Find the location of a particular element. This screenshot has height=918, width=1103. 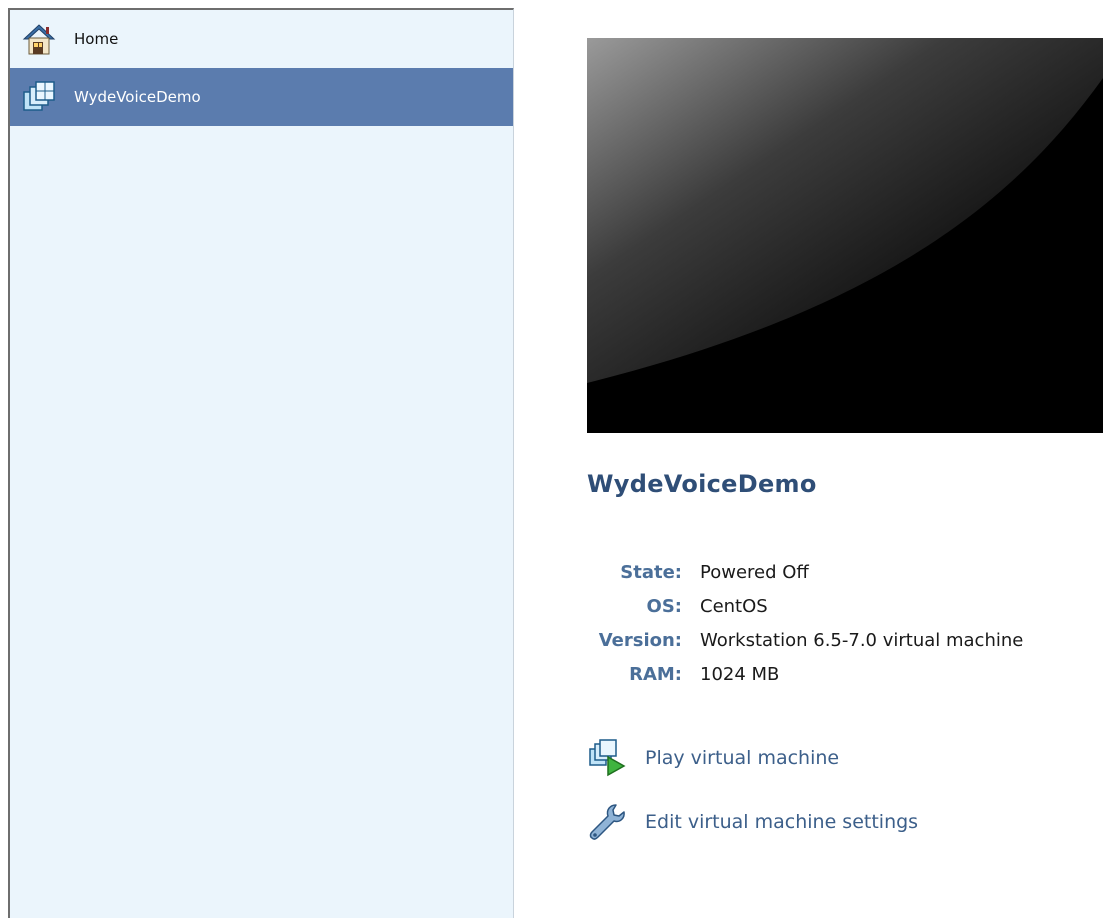

edit-vm-settings-link: Edit virtual machine settings is located at coordinates (781, 822).